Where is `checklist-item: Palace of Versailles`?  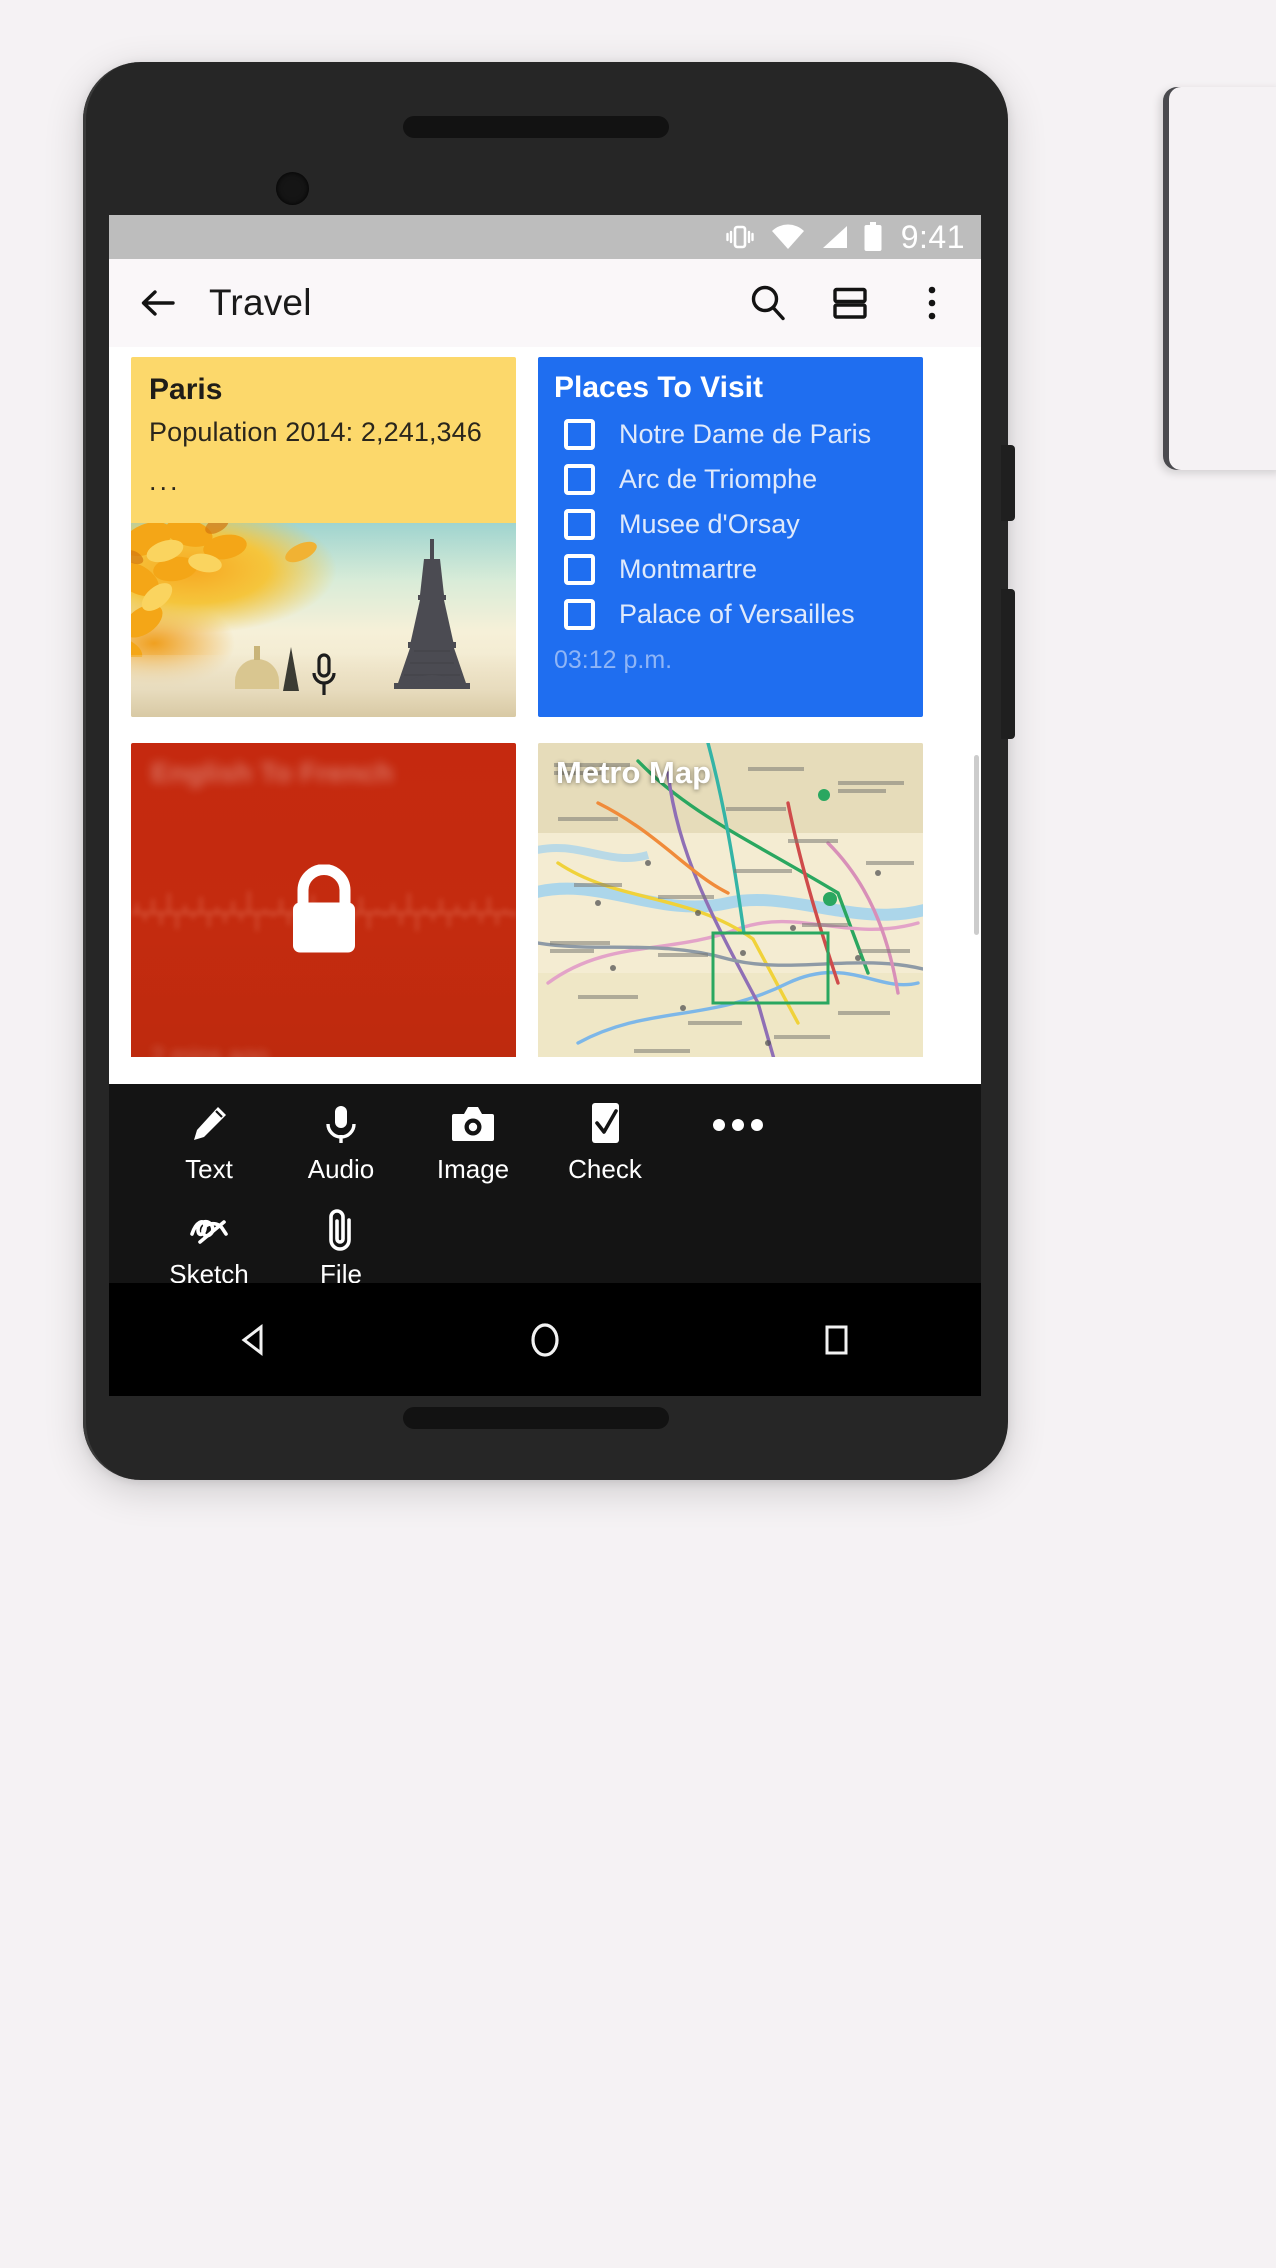
checklist-item: Palace of Versailles is located at coordinates (730, 614).